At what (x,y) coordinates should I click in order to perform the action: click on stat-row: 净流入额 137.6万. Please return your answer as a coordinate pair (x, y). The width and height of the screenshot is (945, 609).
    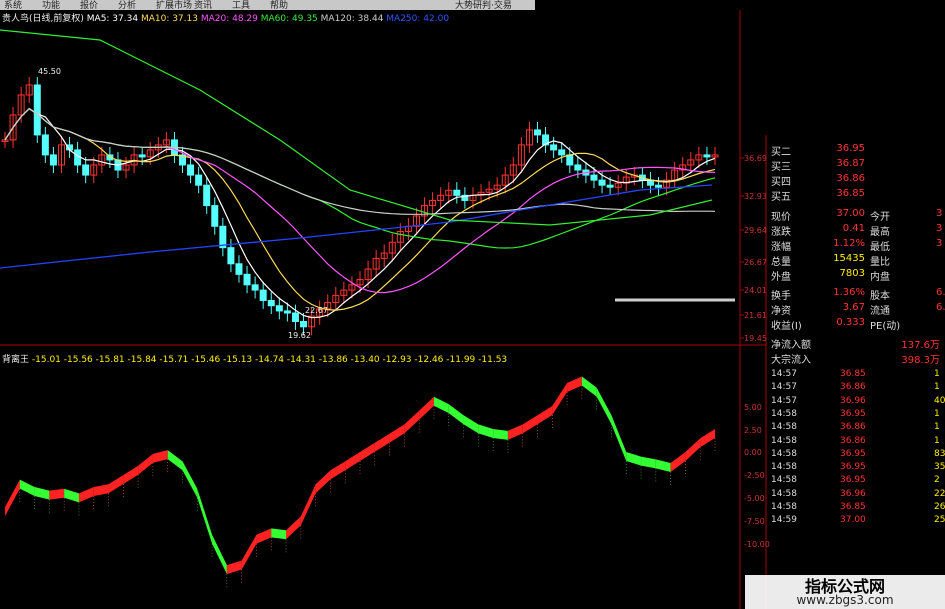
    Looking at the image, I should click on (855, 343).